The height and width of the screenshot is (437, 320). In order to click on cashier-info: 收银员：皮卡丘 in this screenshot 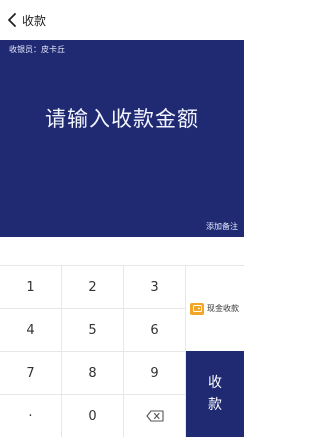, I will do `click(37, 49)`.